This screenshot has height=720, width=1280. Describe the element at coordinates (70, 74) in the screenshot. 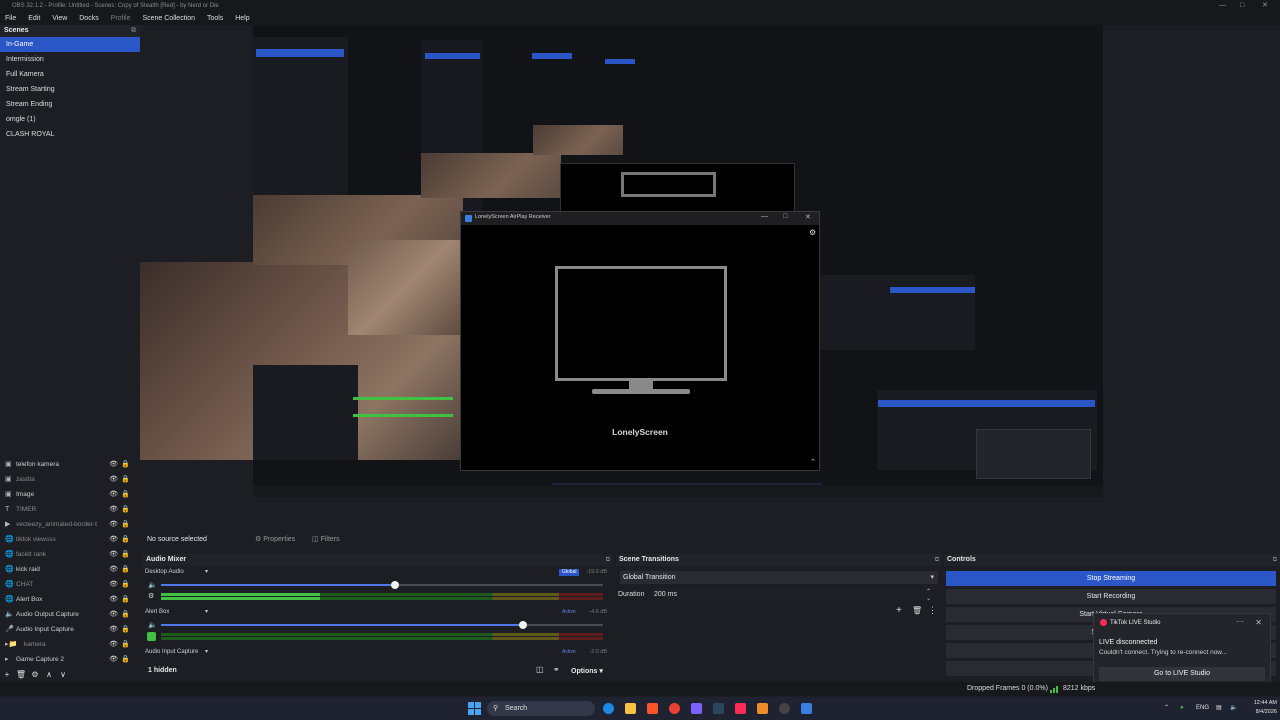

I see `scene-item-full-kamera: Full Kamera` at that location.